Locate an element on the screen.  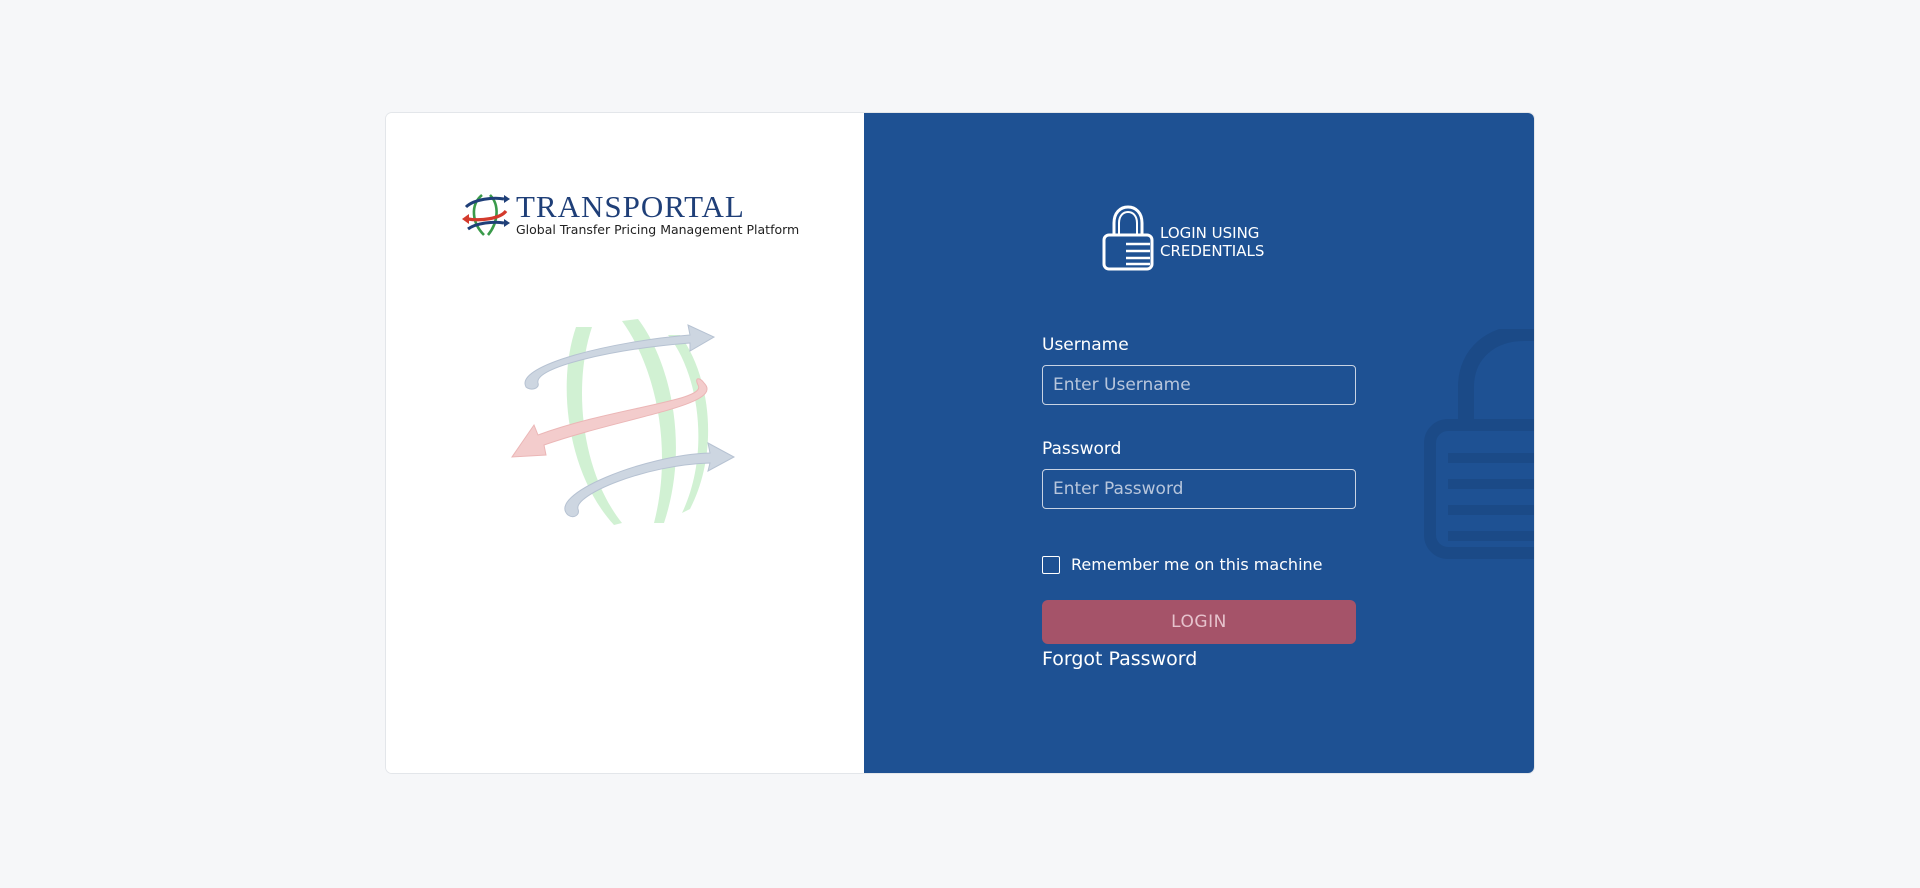
password-label: Password is located at coordinates (1082, 449).